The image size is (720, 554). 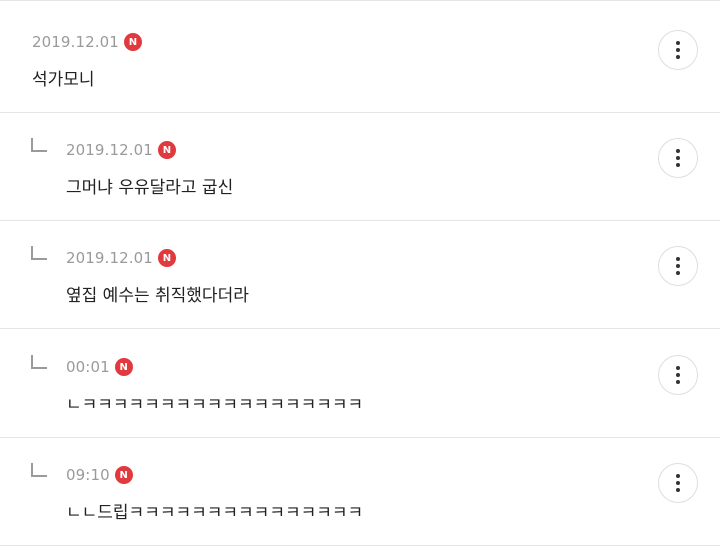 I want to click on comment-text: 석가모니, so click(x=63, y=80).